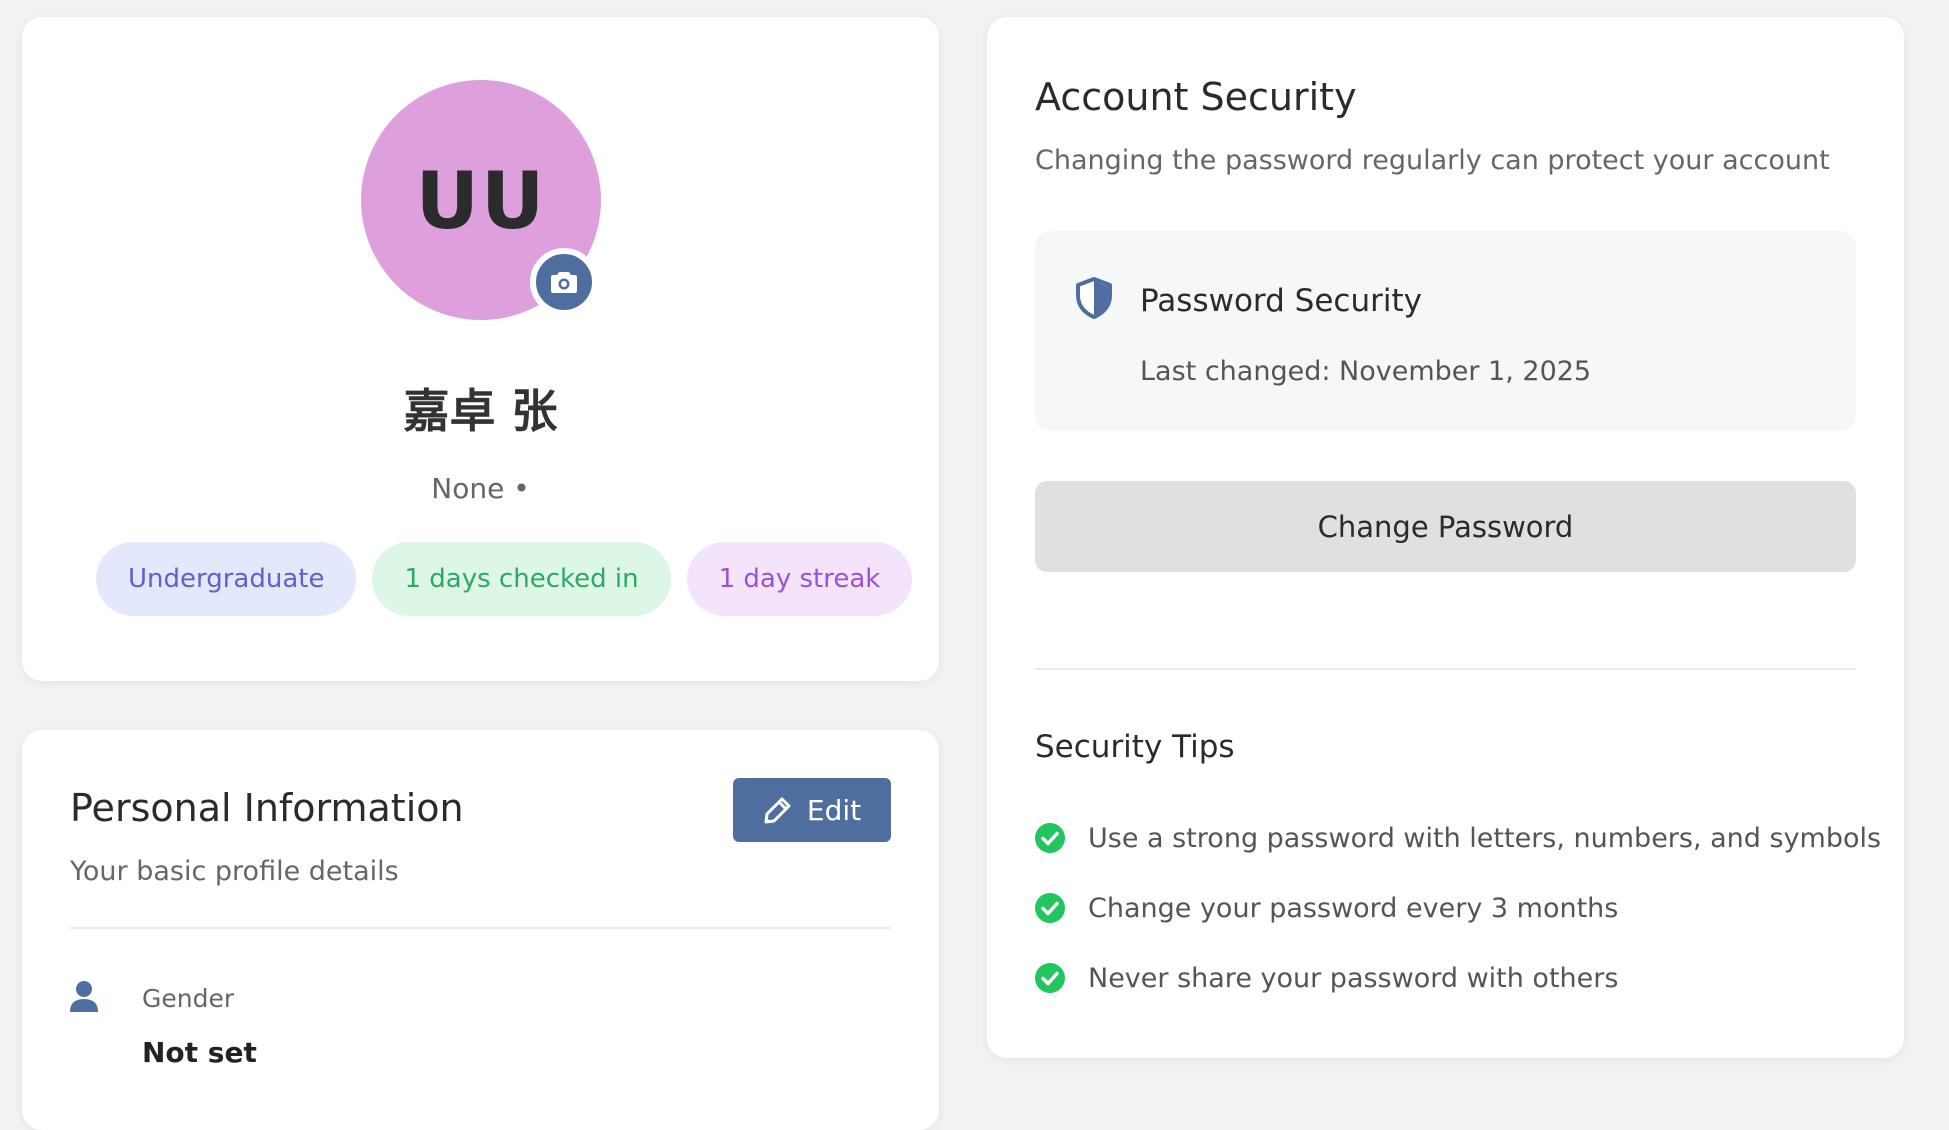 The image size is (1949, 1130). I want to click on personal-info-title: Personal Information, so click(267, 808).